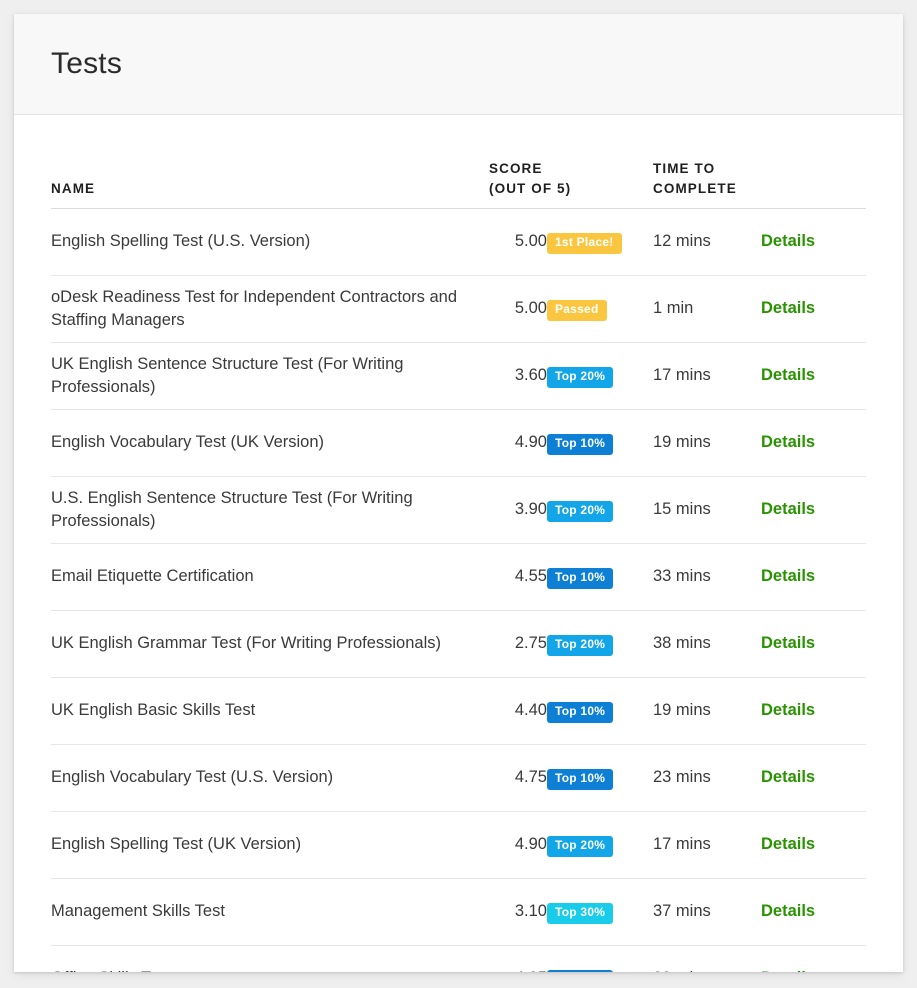 Image resolution: width=917 pixels, height=988 pixels. Describe the element at coordinates (707, 958) in the screenshot. I see `test-time-to-complete: 29 mins` at that location.